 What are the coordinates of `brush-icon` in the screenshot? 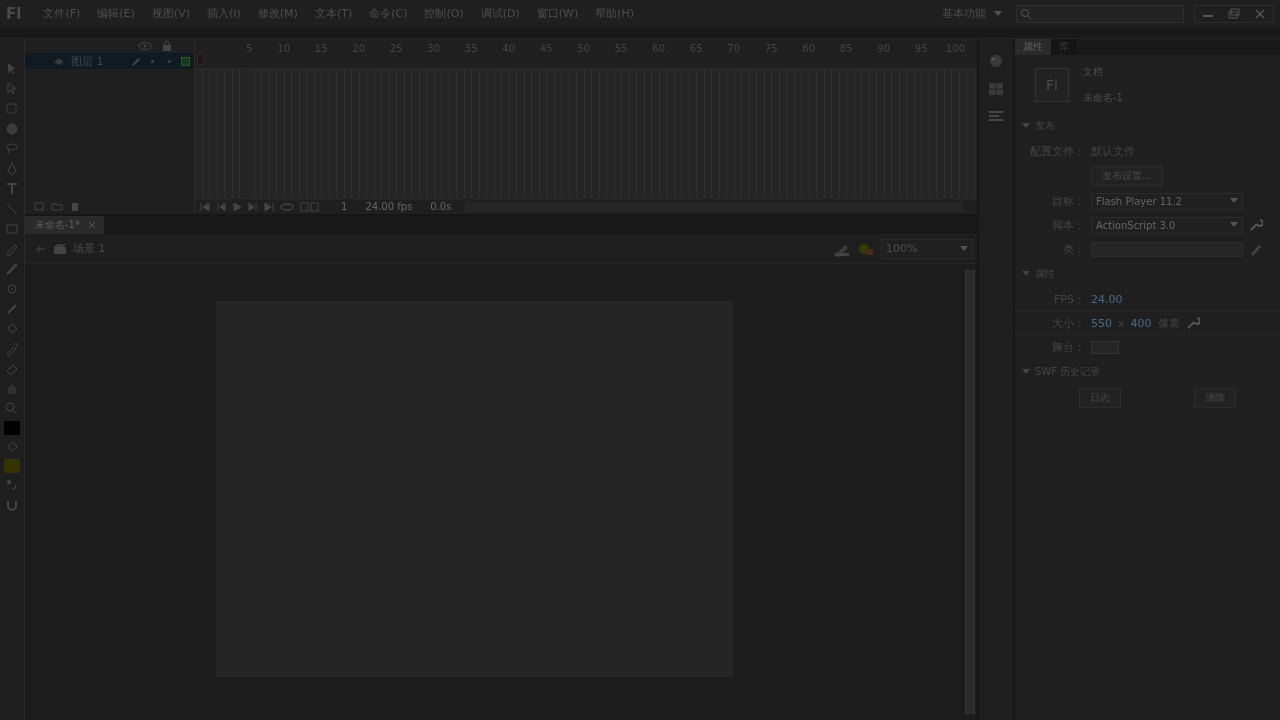 It's located at (12, 269).